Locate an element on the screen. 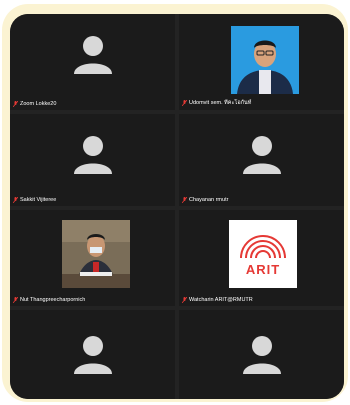  participant-tile: Sakkit Vijiteree is located at coordinates (92, 160).